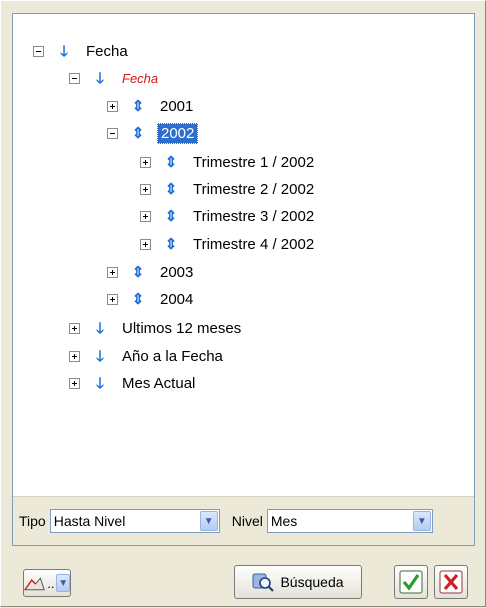 Image resolution: width=486 pixels, height=608 pixels. What do you see at coordinates (312, 582) in the screenshot?
I see `search-label: Búsqueda` at bounding box center [312, 582].